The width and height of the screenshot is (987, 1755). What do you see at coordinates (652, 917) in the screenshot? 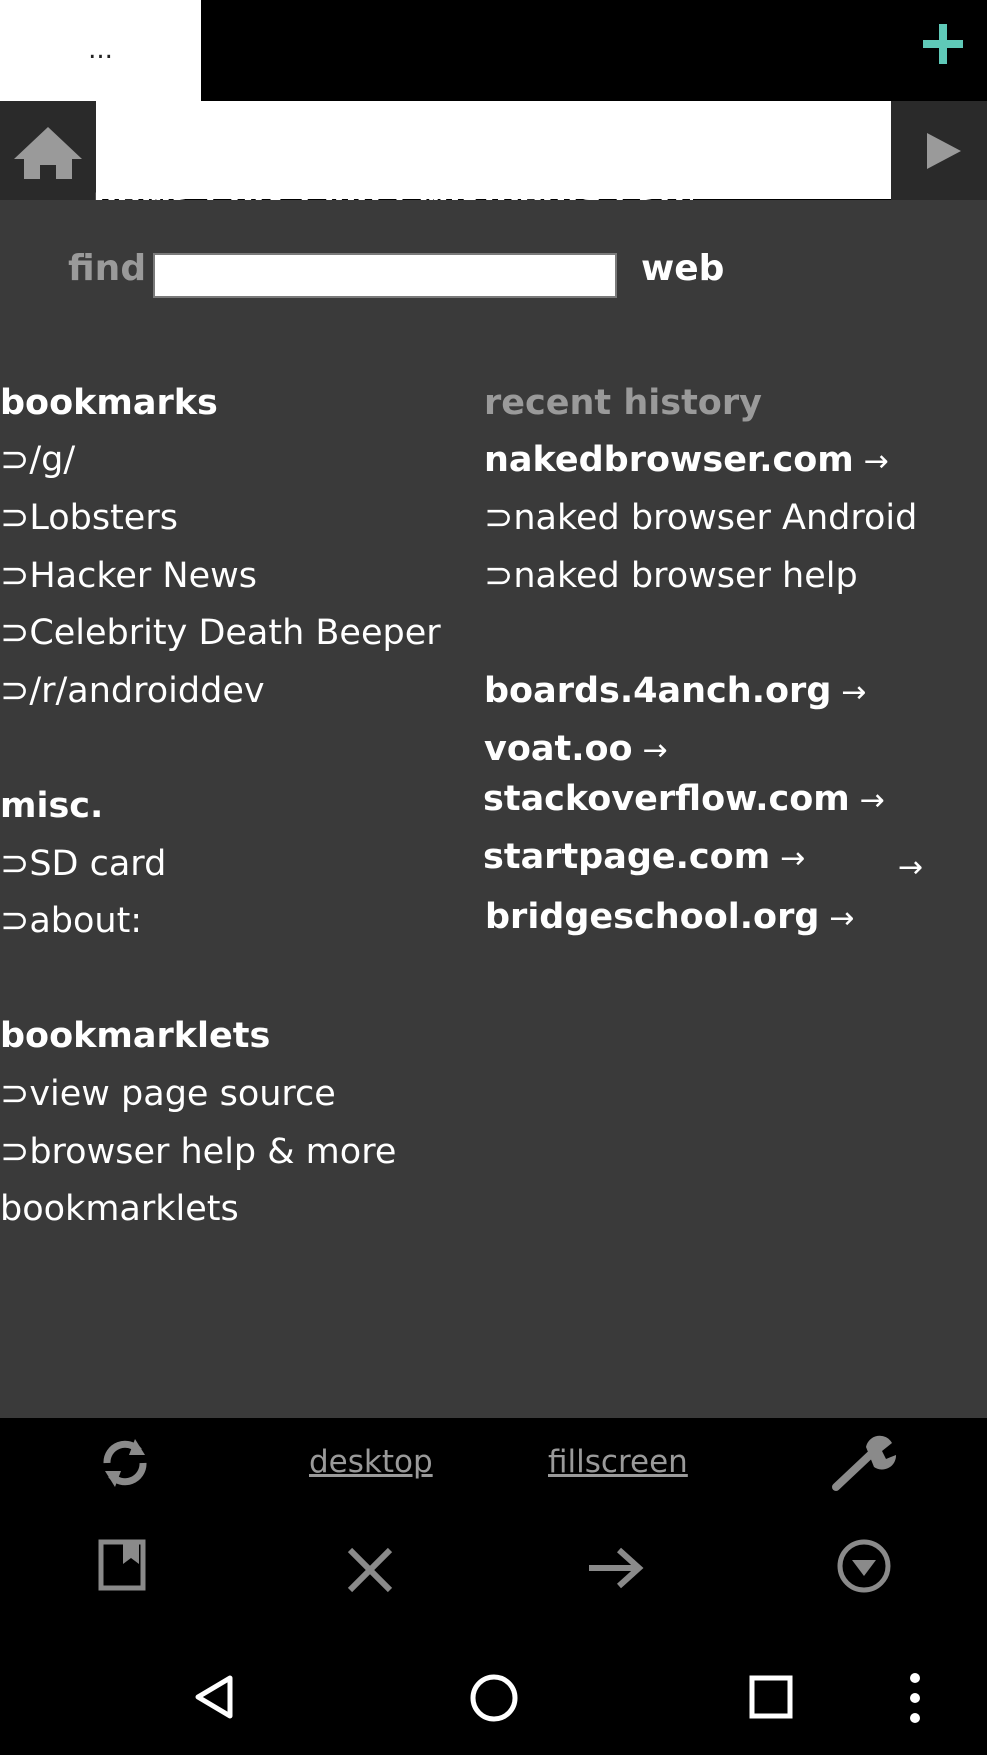
I see `history-site-label: bridgeschool.org` at bounding box center [652, 917].